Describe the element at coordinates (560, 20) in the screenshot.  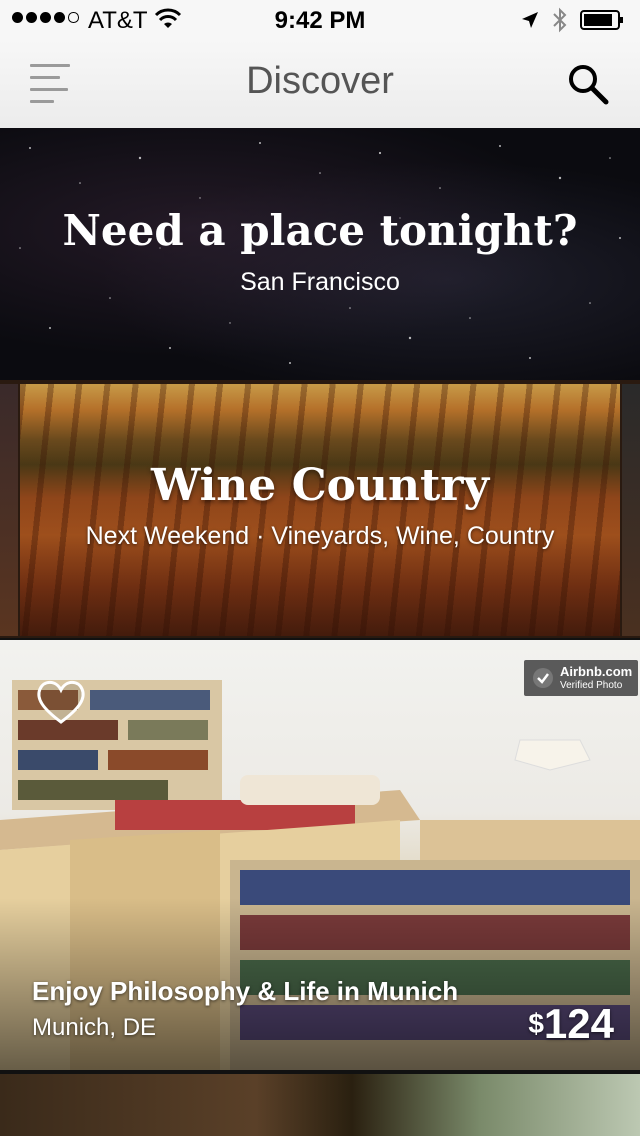
I see `bluetooth-icon` at that location.